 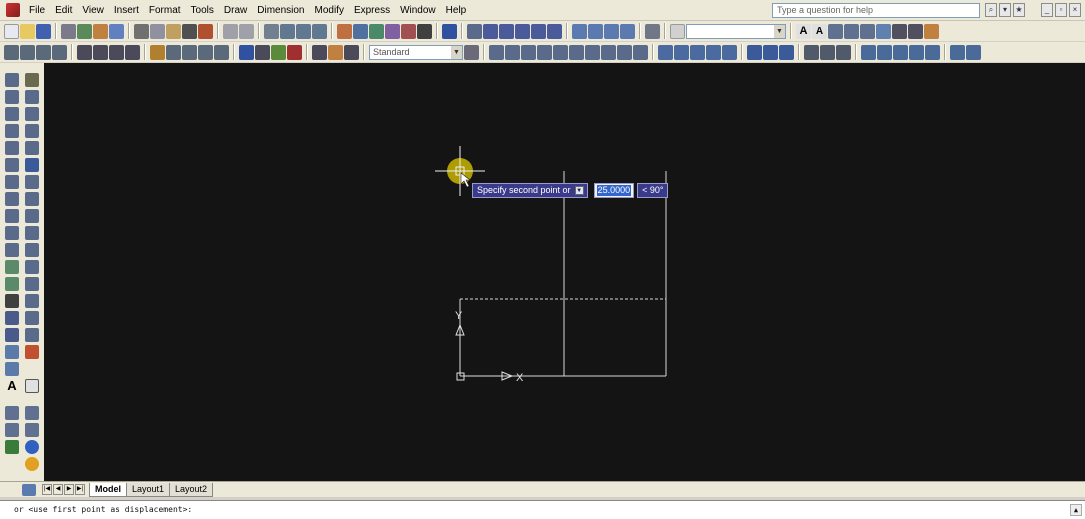 What do you see at coordinates (157, 52) in the screenshot?
I see `quick-dimension-icon` at bounding box center [157, 52].